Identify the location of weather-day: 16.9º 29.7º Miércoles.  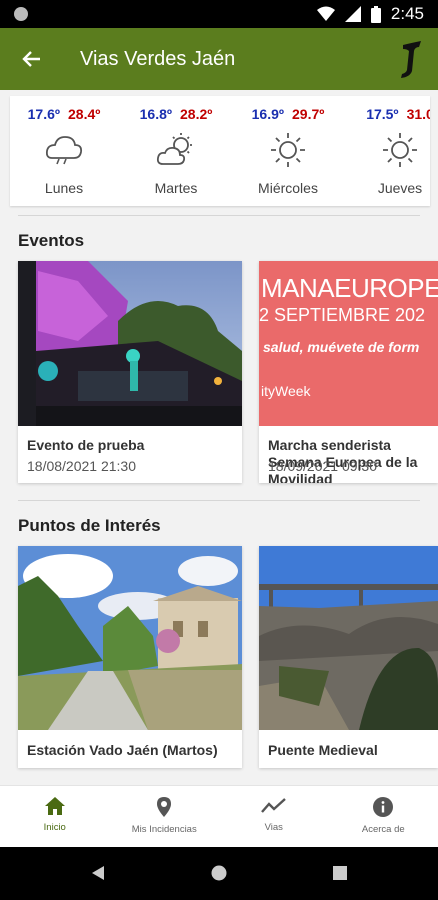
(288, 151).